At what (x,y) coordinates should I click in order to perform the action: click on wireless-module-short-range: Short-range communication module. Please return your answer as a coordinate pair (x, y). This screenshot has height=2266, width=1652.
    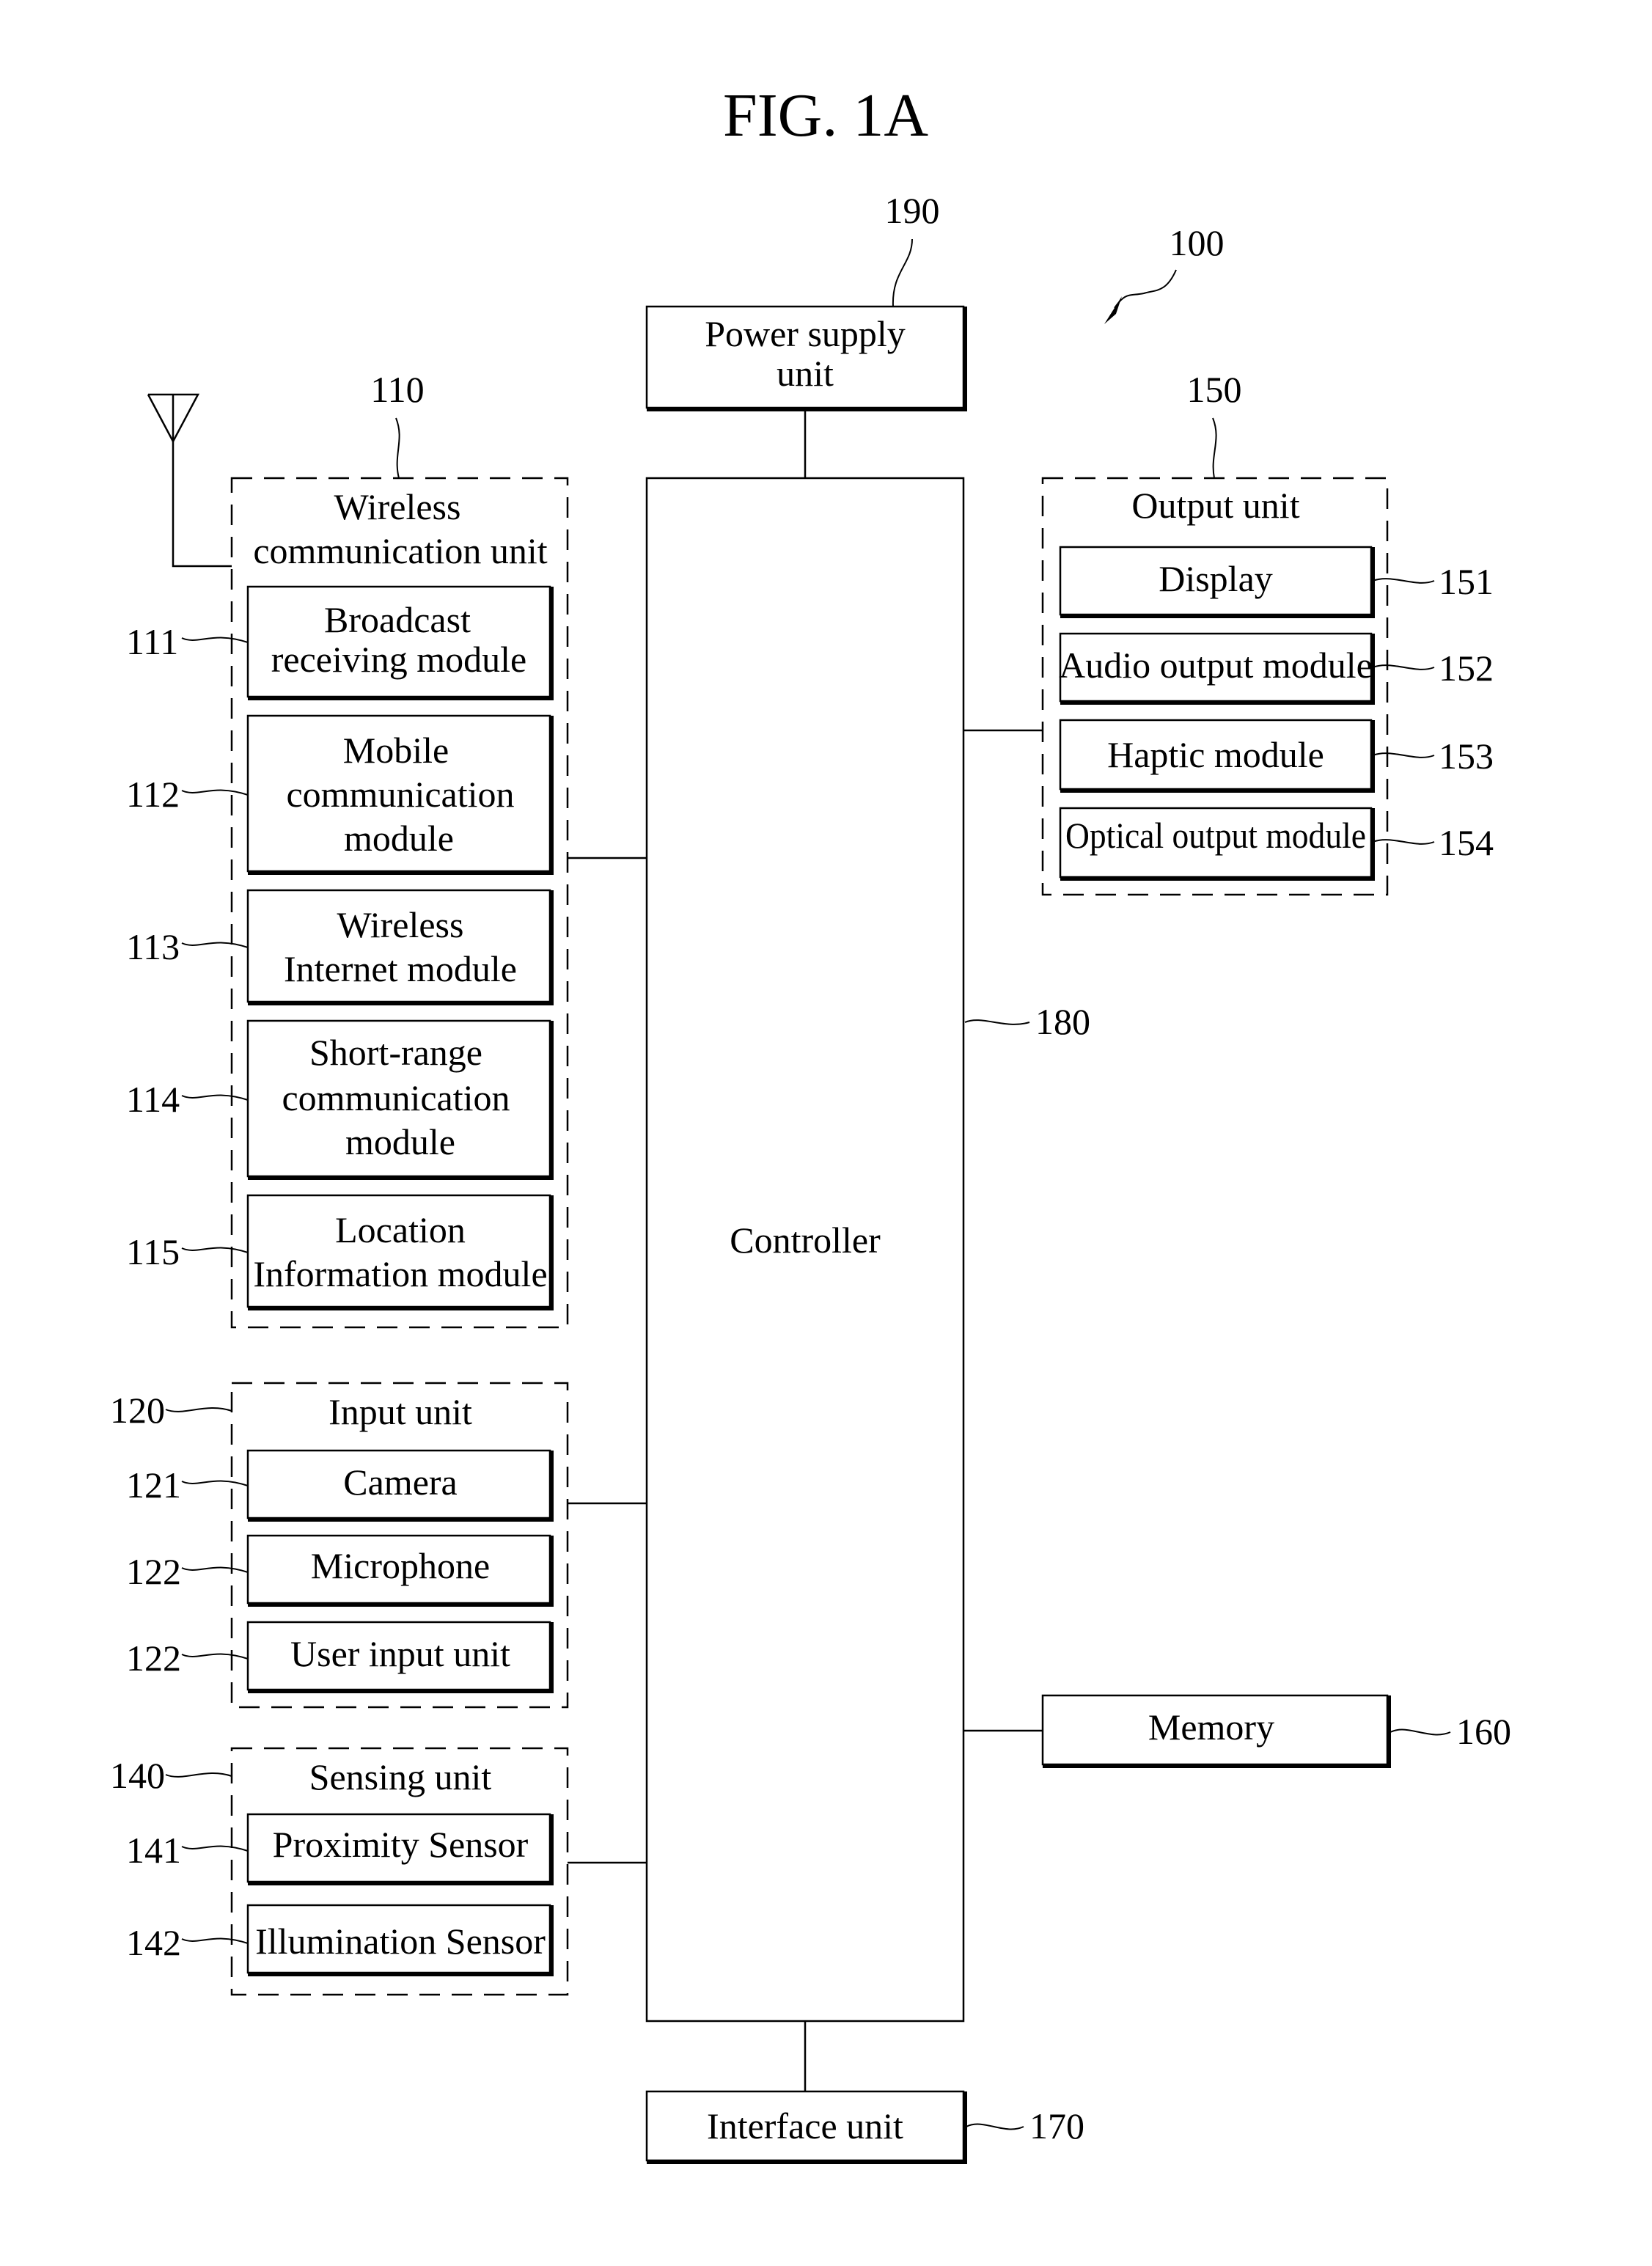
    Looking at the image, I should click on (400, 1099).